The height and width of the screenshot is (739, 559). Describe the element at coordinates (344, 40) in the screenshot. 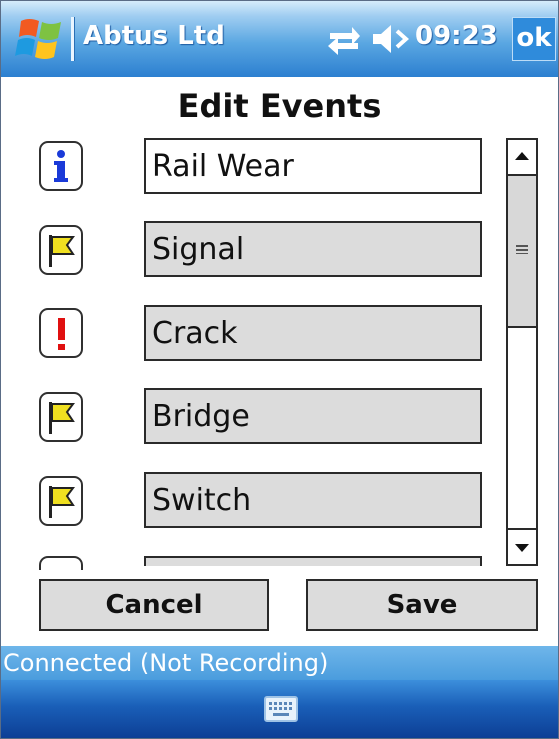

I see `sync-arrows-icon` at that location.